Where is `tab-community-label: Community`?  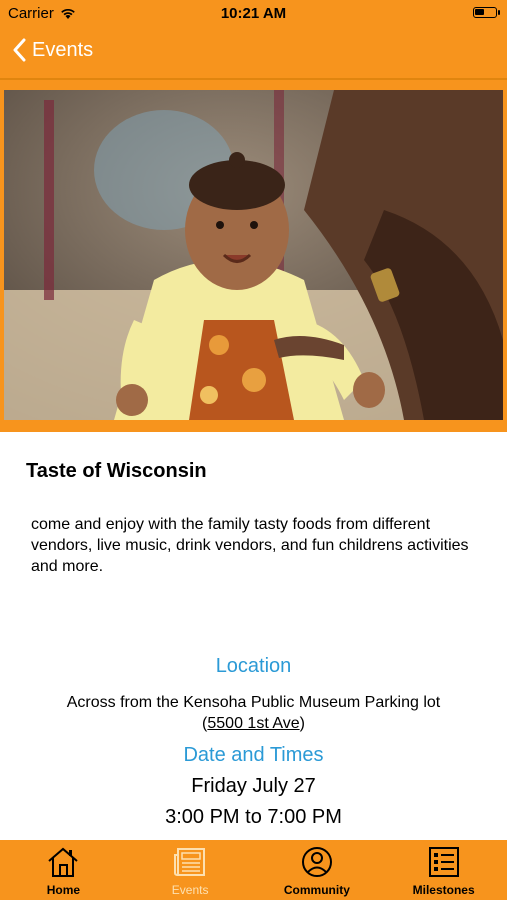
tab-community-label: Community is located at coordinates (316, 890).